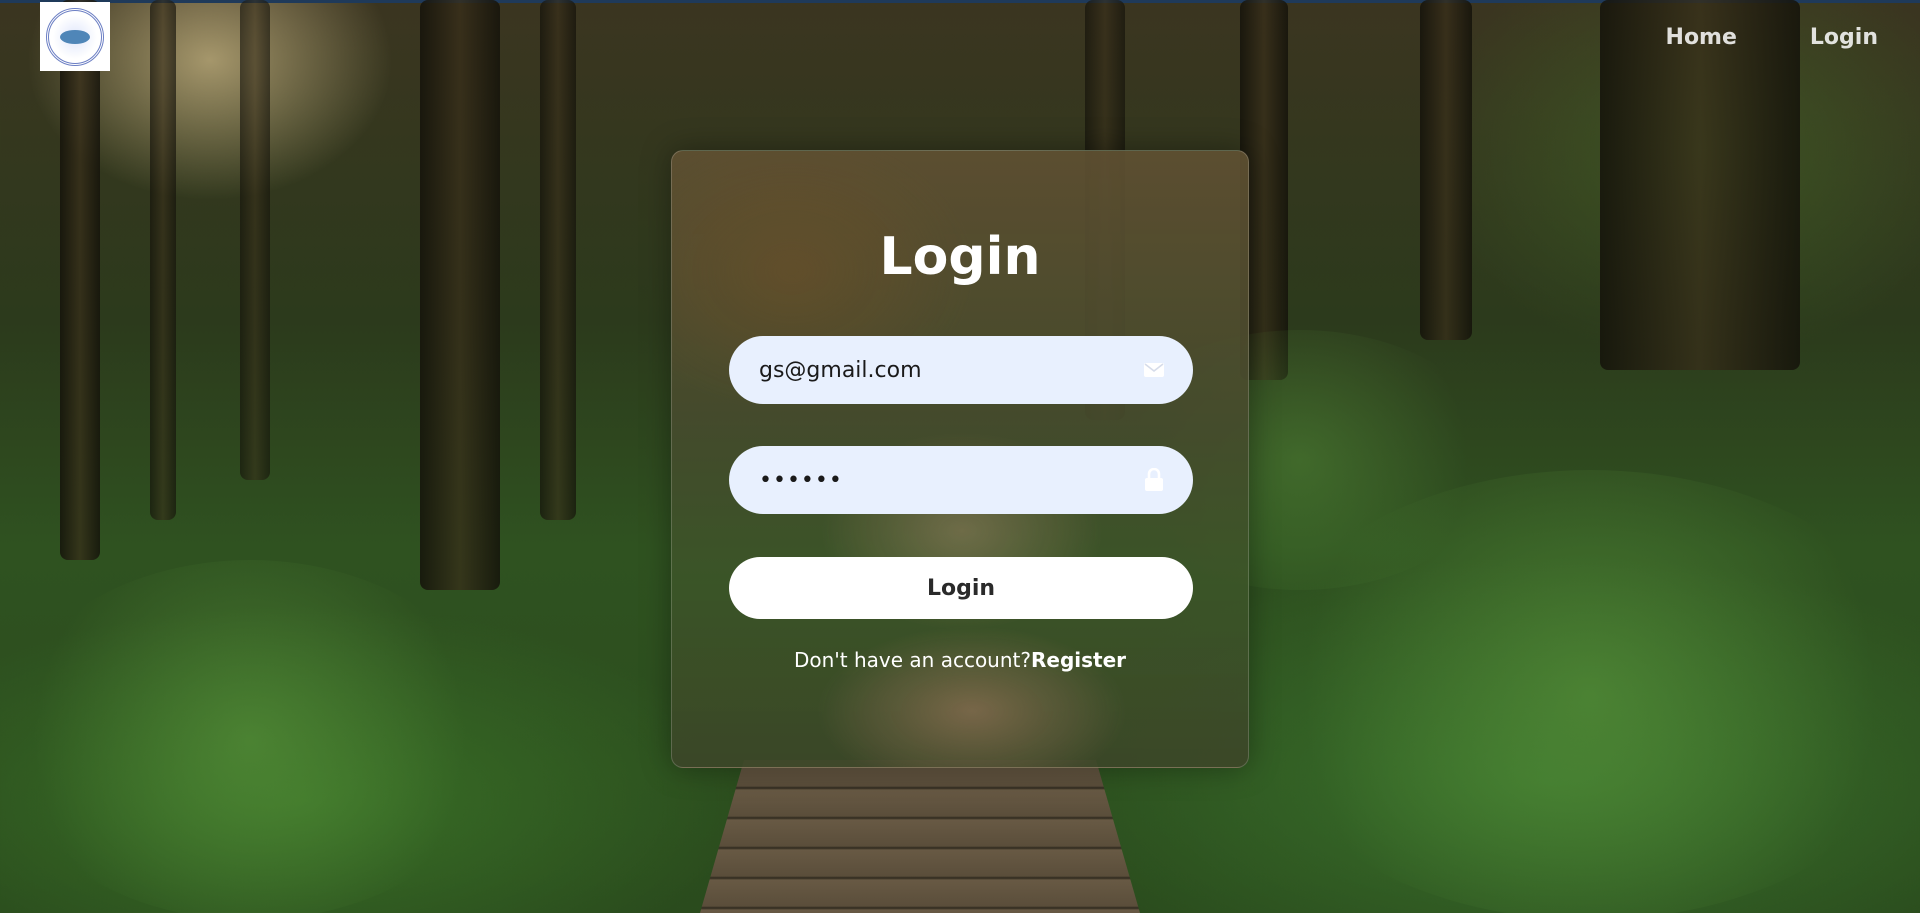  I want to click on email-input-value: gs@gmail.com, so click(951, 370).